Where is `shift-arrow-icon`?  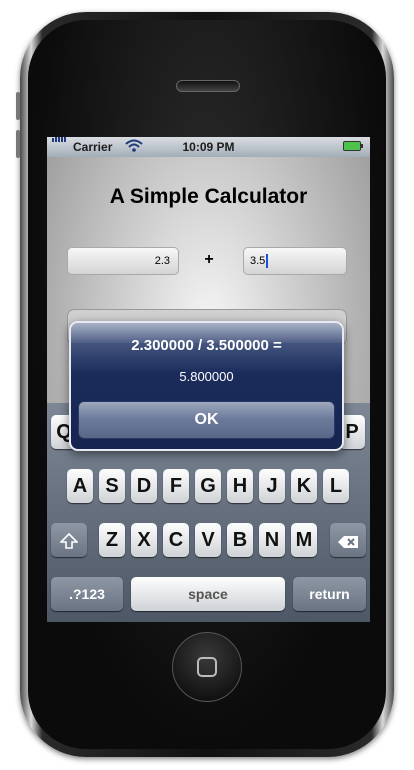 shift-arrow-icon is located at coordinates (69, 540).